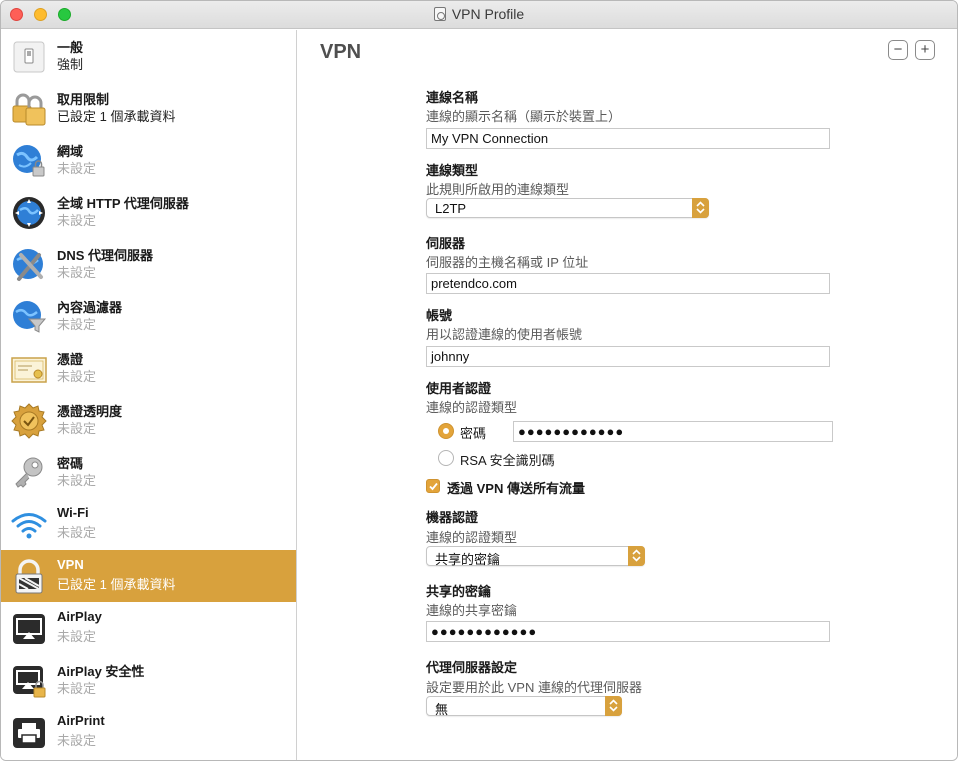  Describe the element at coordinates (29, 109) in the screenshot. I see `restrictions-icon` at that location.